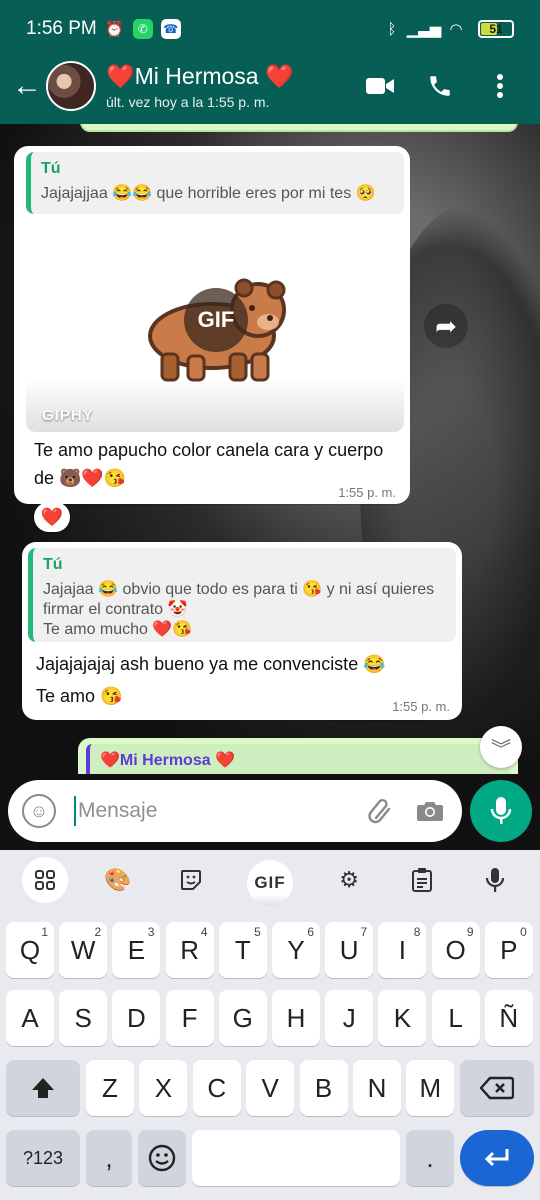  Describe the element at coordinates (151, 932) in the screenshot. I see `key-number-hint: 3` at that location.